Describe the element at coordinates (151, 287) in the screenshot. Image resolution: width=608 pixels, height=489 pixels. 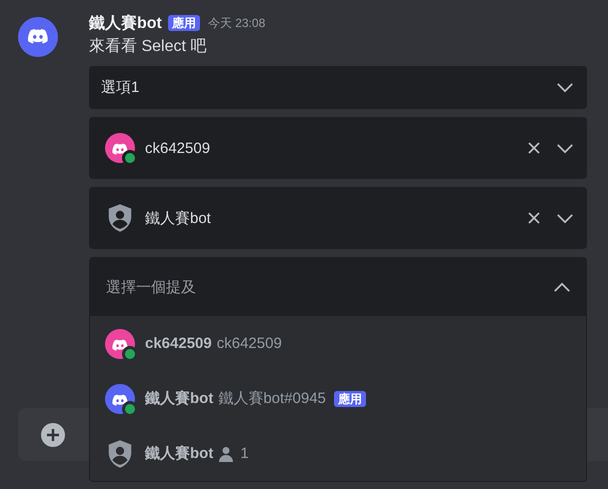
I see `select-placeholder: 選擇一個提及` at that location.